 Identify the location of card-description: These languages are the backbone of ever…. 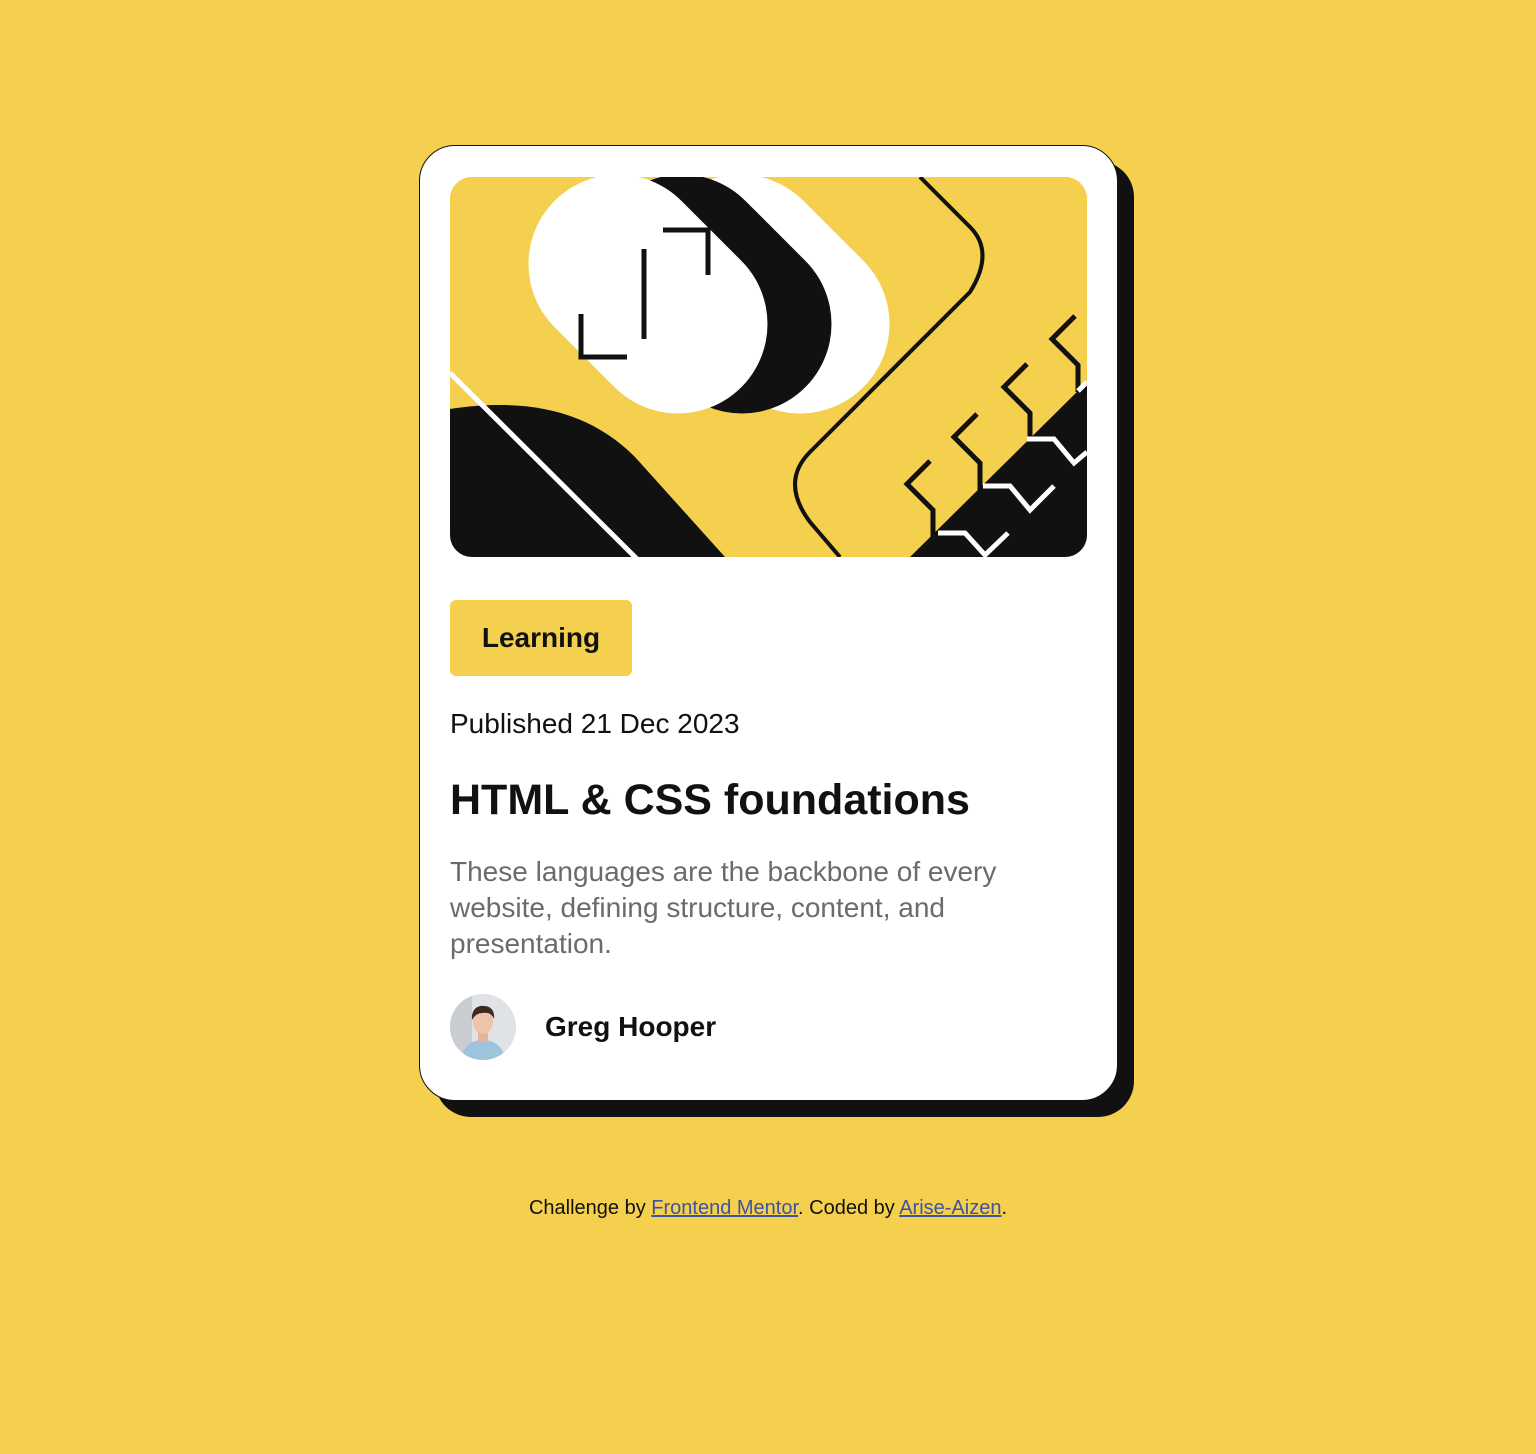
(723, 907).